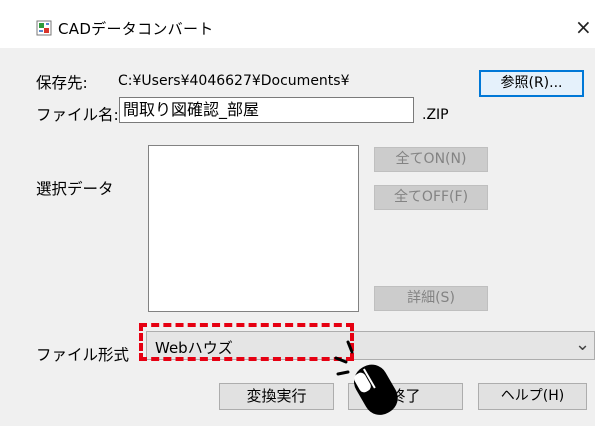 This screenshot has height=426, width=595. I want to click on help-button: ヘルプ(H), so click(532, 396).